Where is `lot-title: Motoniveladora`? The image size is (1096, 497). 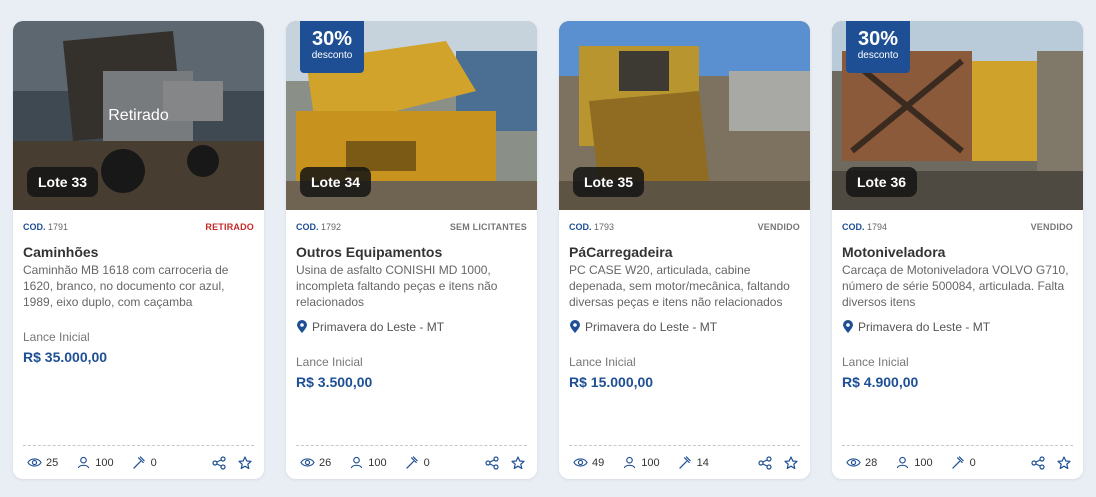
lot-title: Motoniveladora is located at coordinates (957, 252).